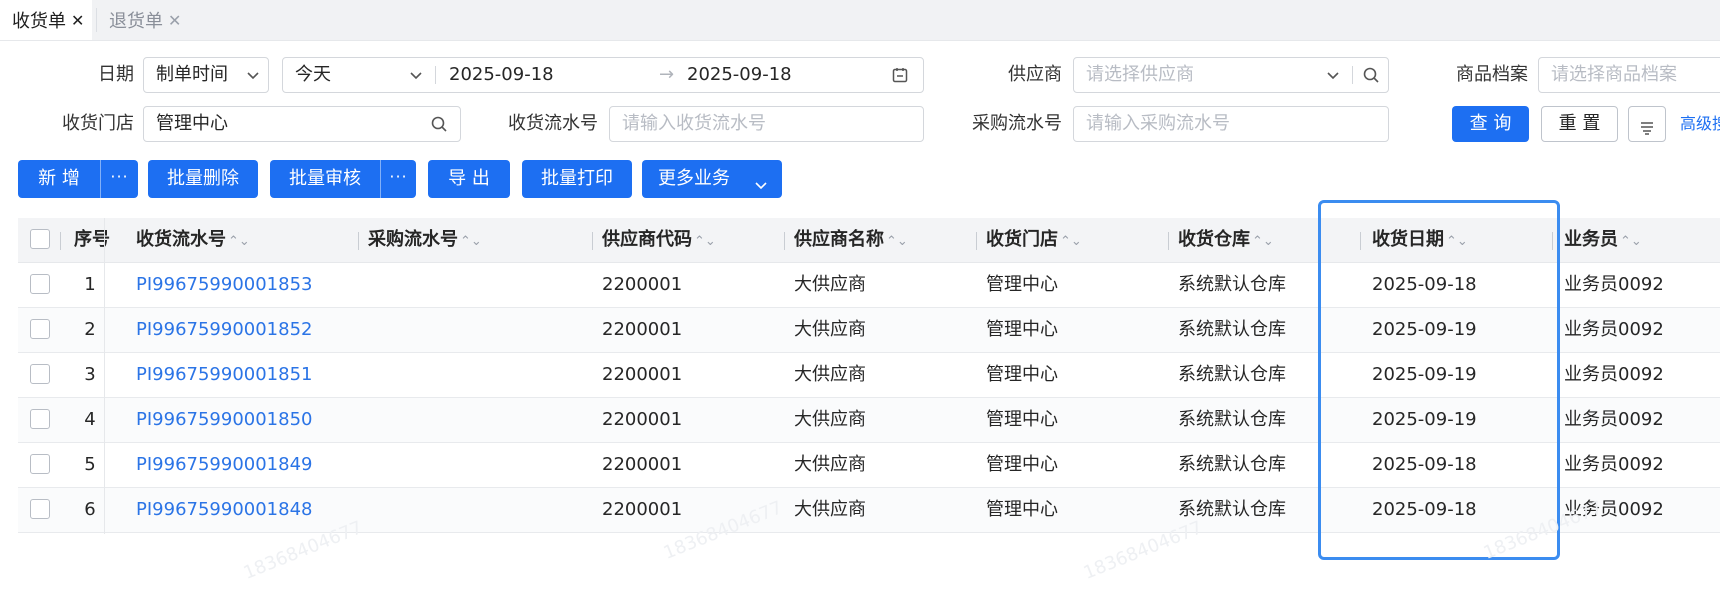 This screenshot has width=1720, height=615. I want to click on batch-review-button: 批量审核, so click(325, 179).